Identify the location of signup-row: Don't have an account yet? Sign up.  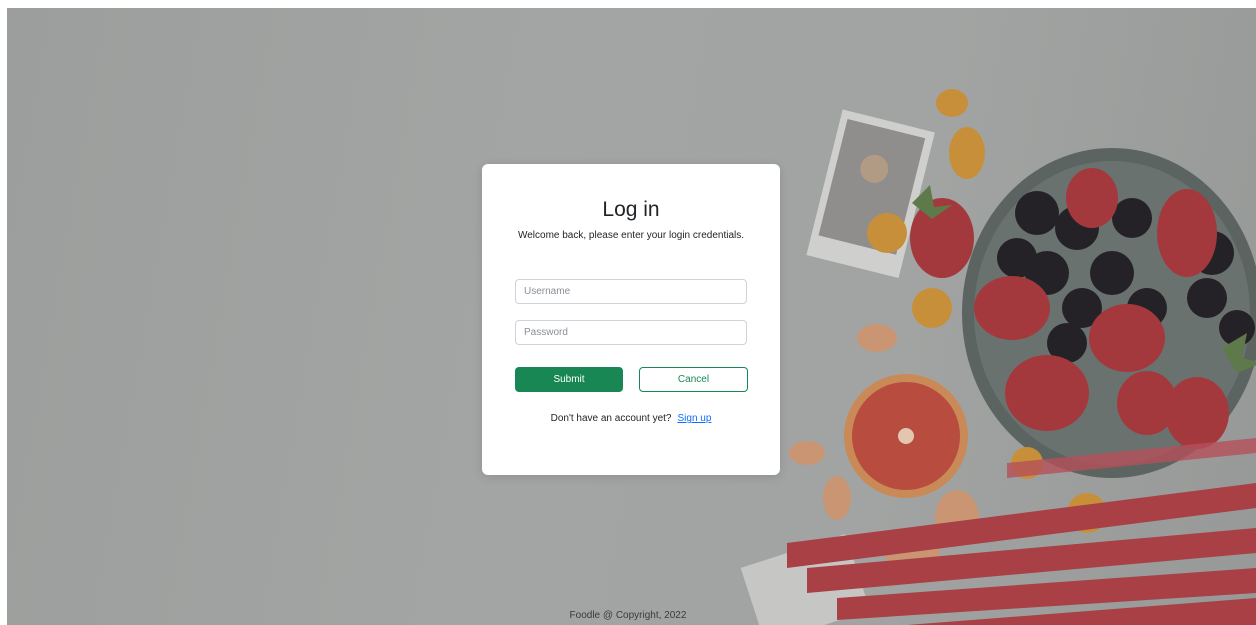
(631, 418).